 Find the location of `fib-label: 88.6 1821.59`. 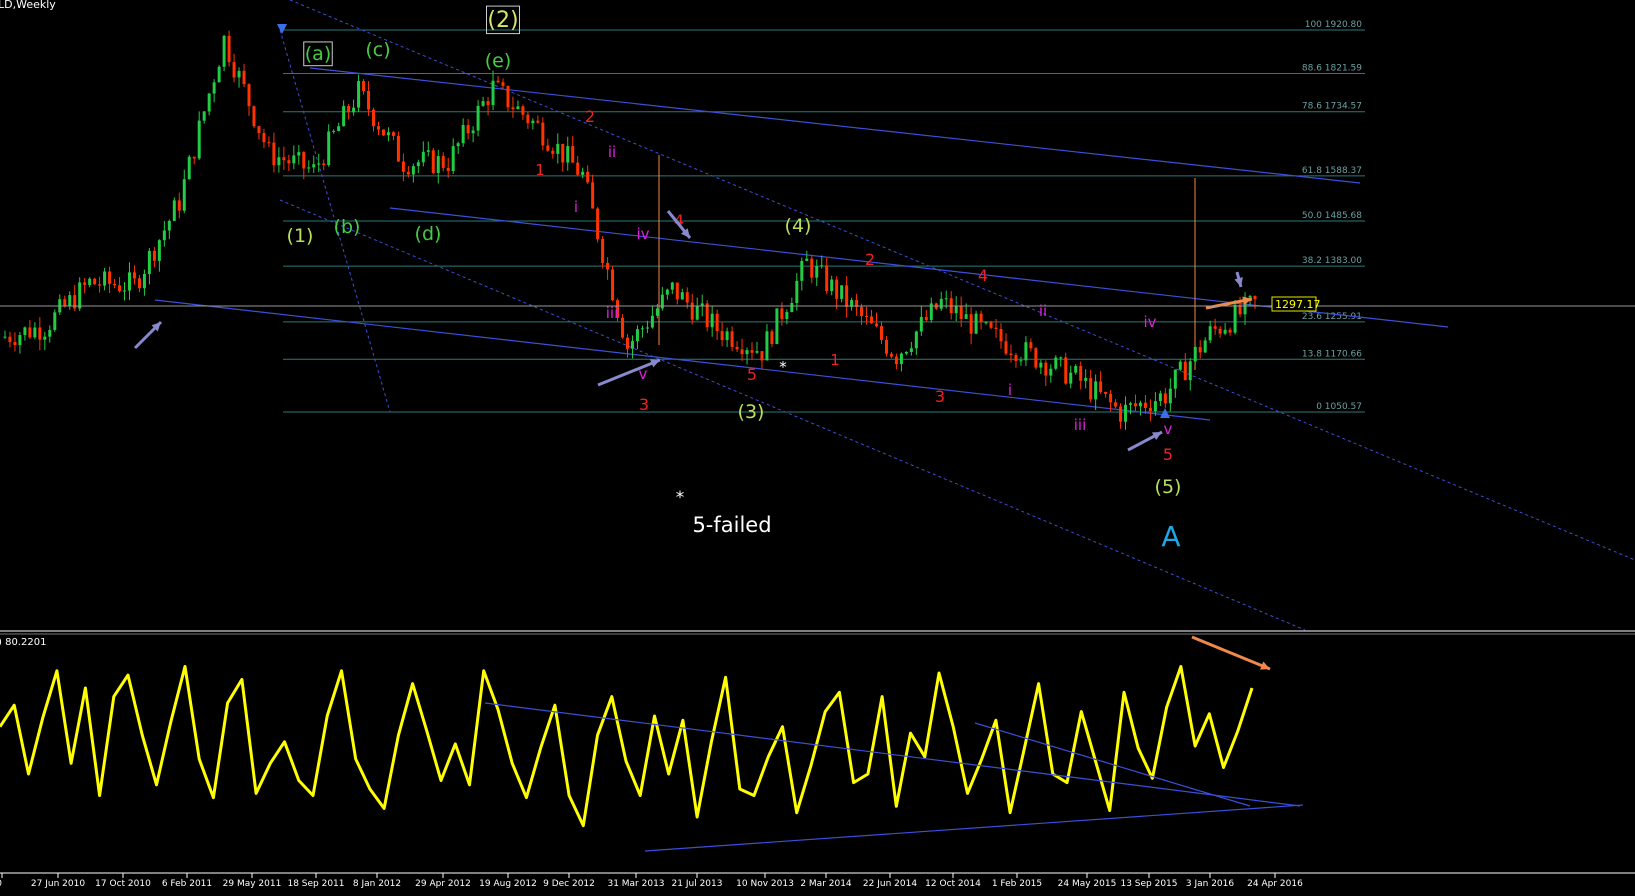

fib-label: 88.6 1821.59 is located at coordinates (1332, 69).